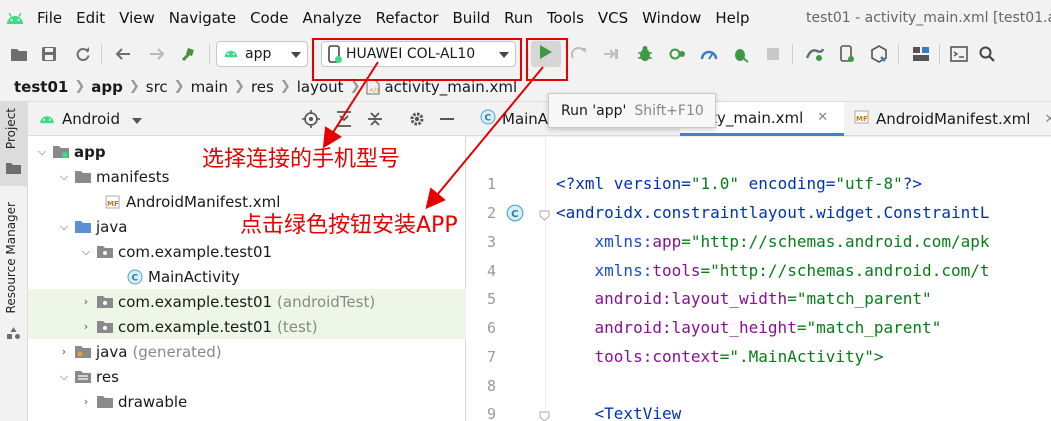 The image size is (1051, 421). Describe the element at coordinates (11, 257) in the screenshot. I see `resource-manager-tab: Resource Manager` at that location.